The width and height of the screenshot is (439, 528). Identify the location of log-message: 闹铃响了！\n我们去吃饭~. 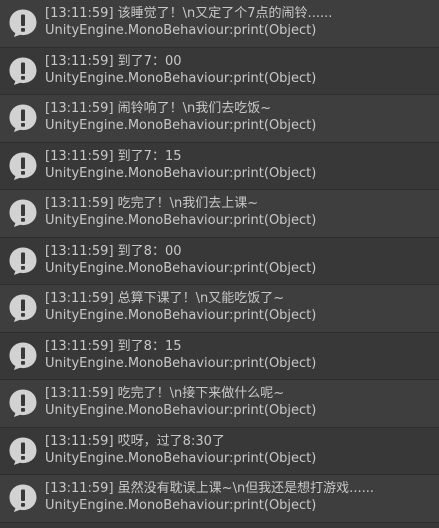
(194, 108).